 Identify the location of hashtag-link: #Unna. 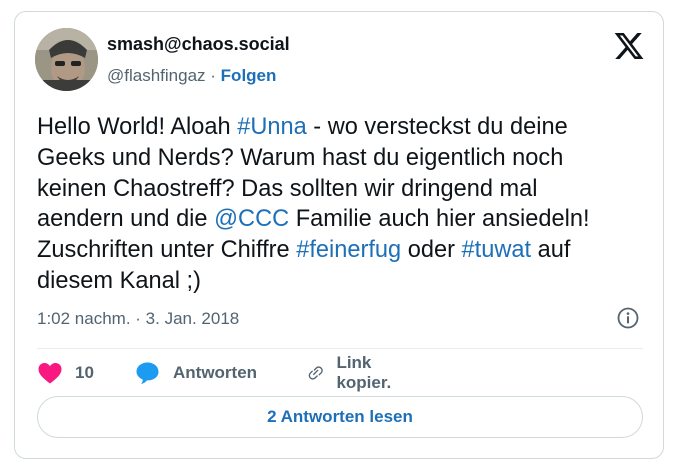
(272, 127).